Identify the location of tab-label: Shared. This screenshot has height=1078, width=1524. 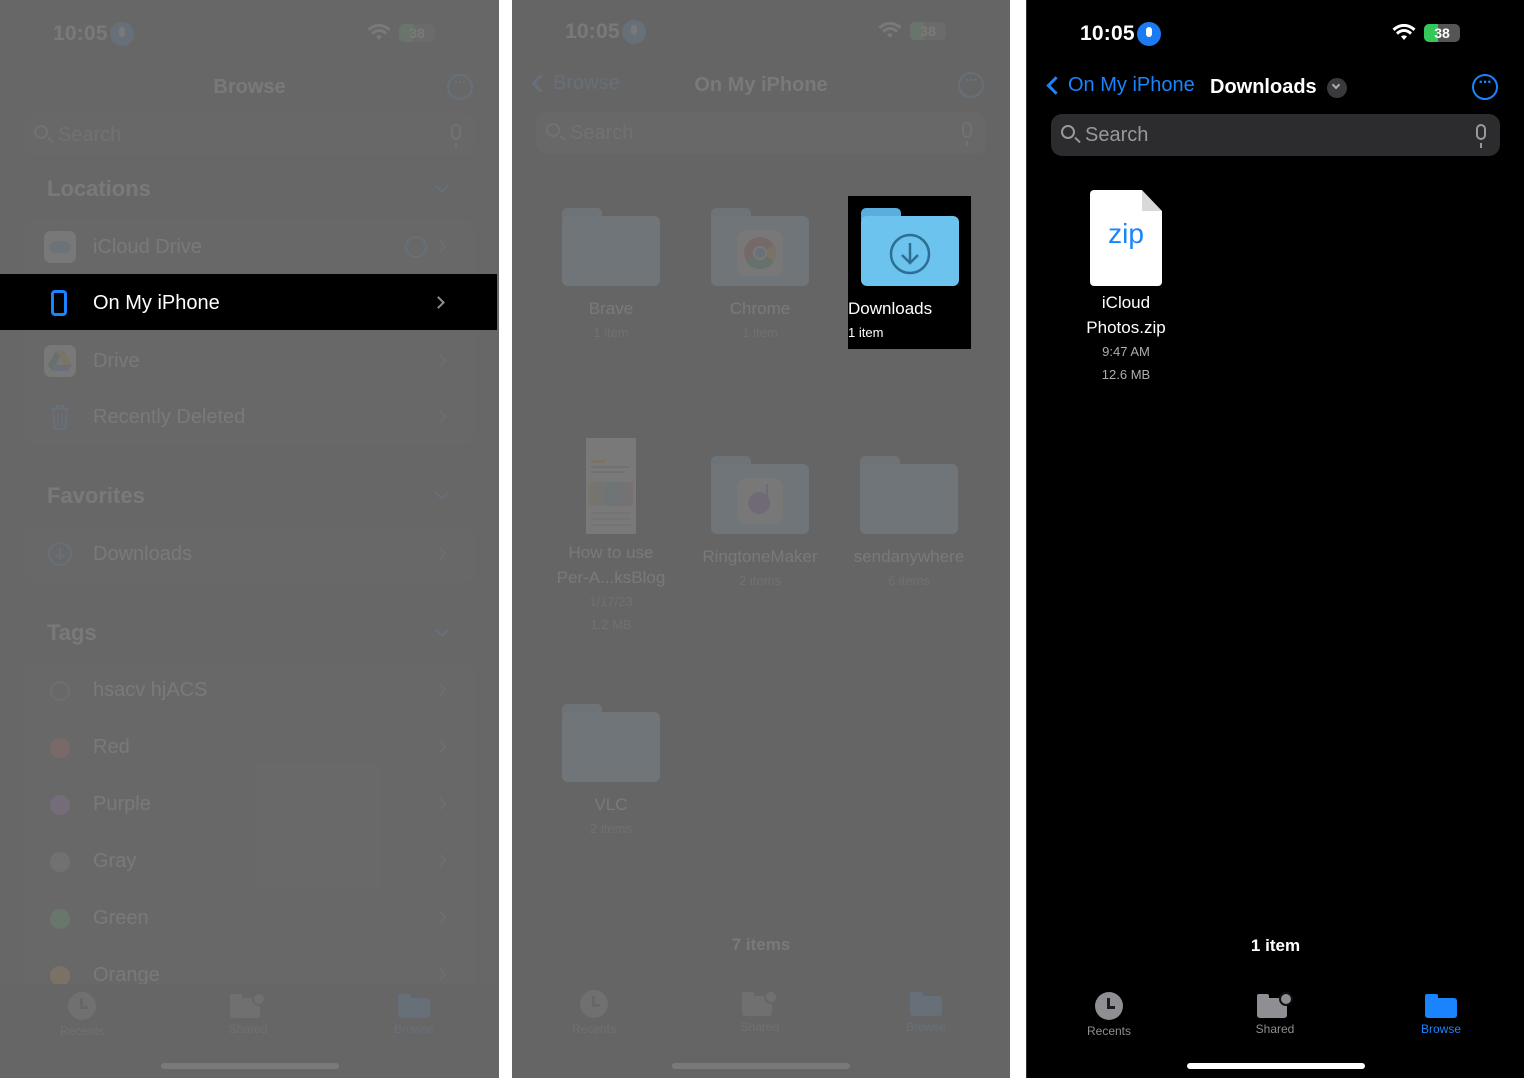
(760, 1027).